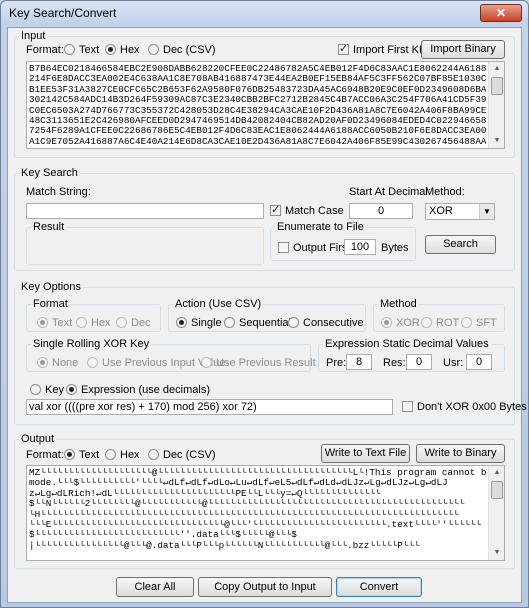  Describe the element at coordinates (218, 304) in the screenshot. I see `key-action-legend: Action (Use CSV)` at that location.